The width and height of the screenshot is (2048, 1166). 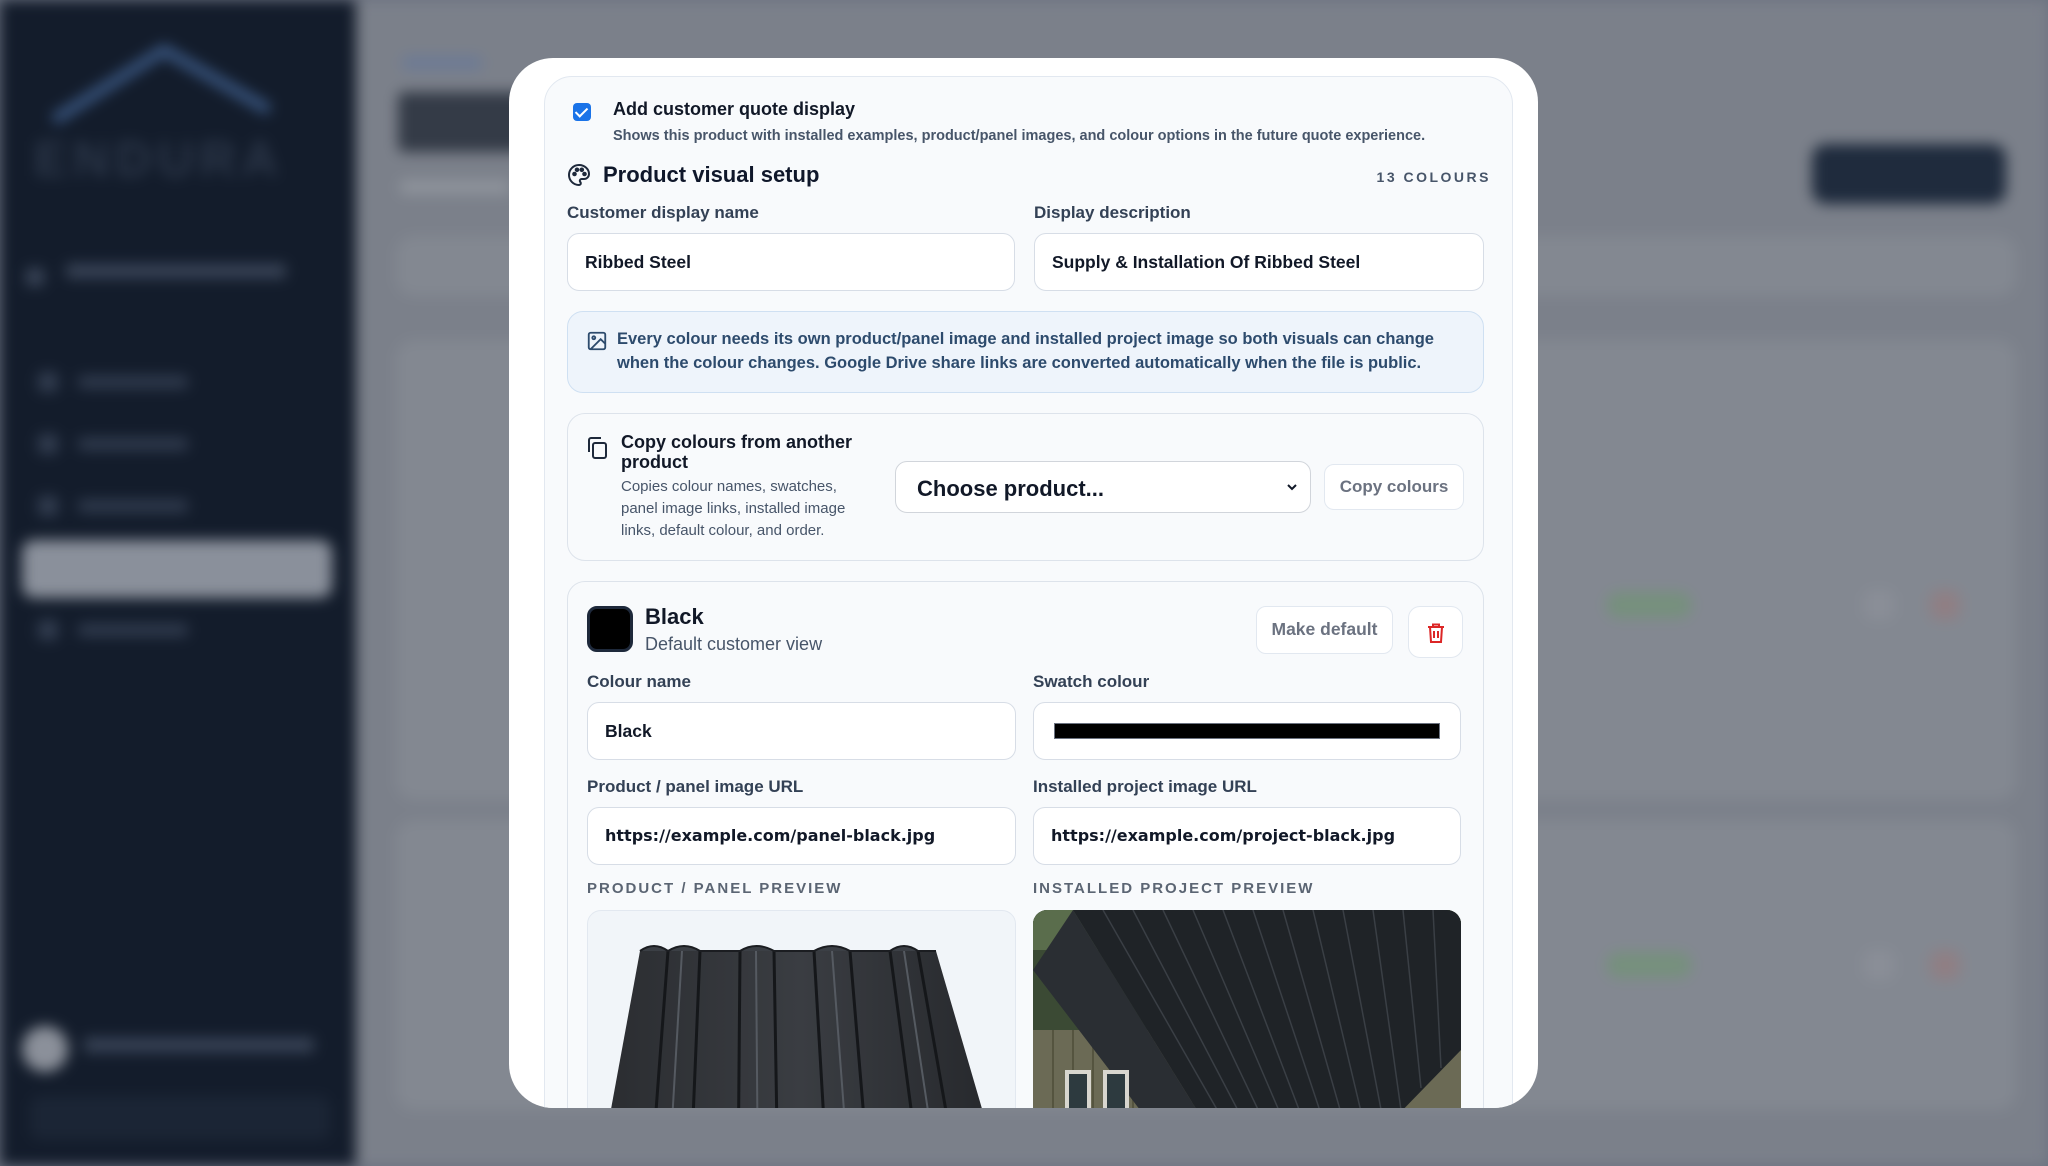 I want to click on quote-display-checkbox, so click(x=582, y=112).